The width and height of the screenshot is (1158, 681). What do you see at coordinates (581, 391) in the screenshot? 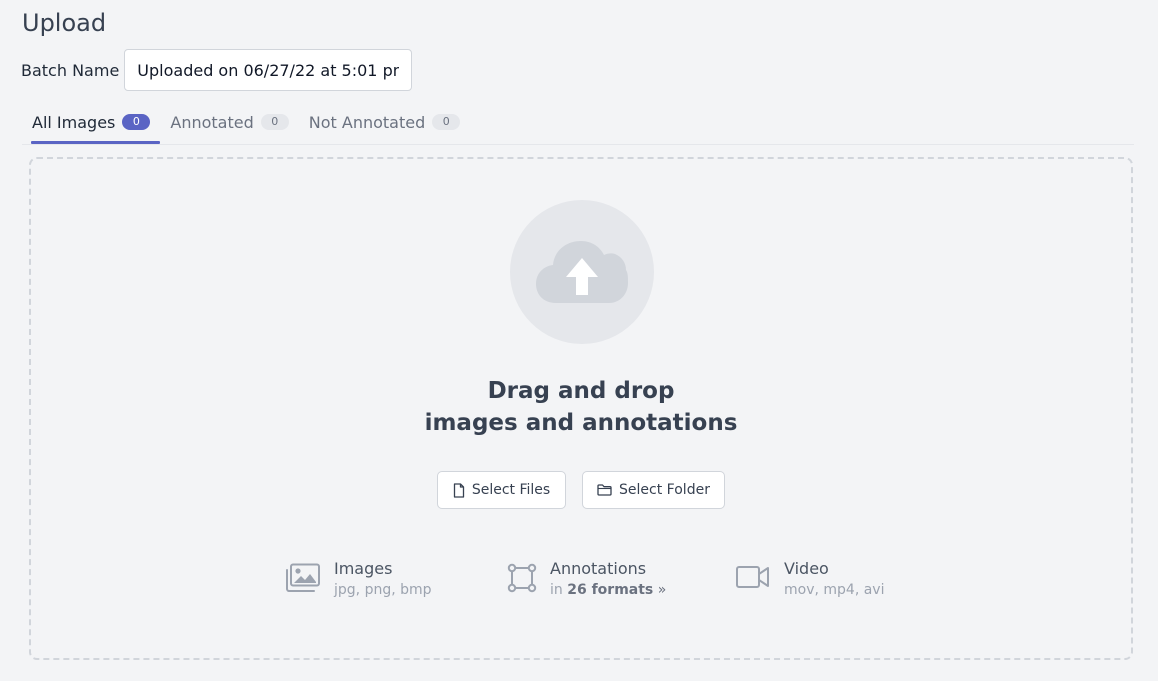
I see `drop-text-line1: Drag and drop` at bounding box center [581, 391].